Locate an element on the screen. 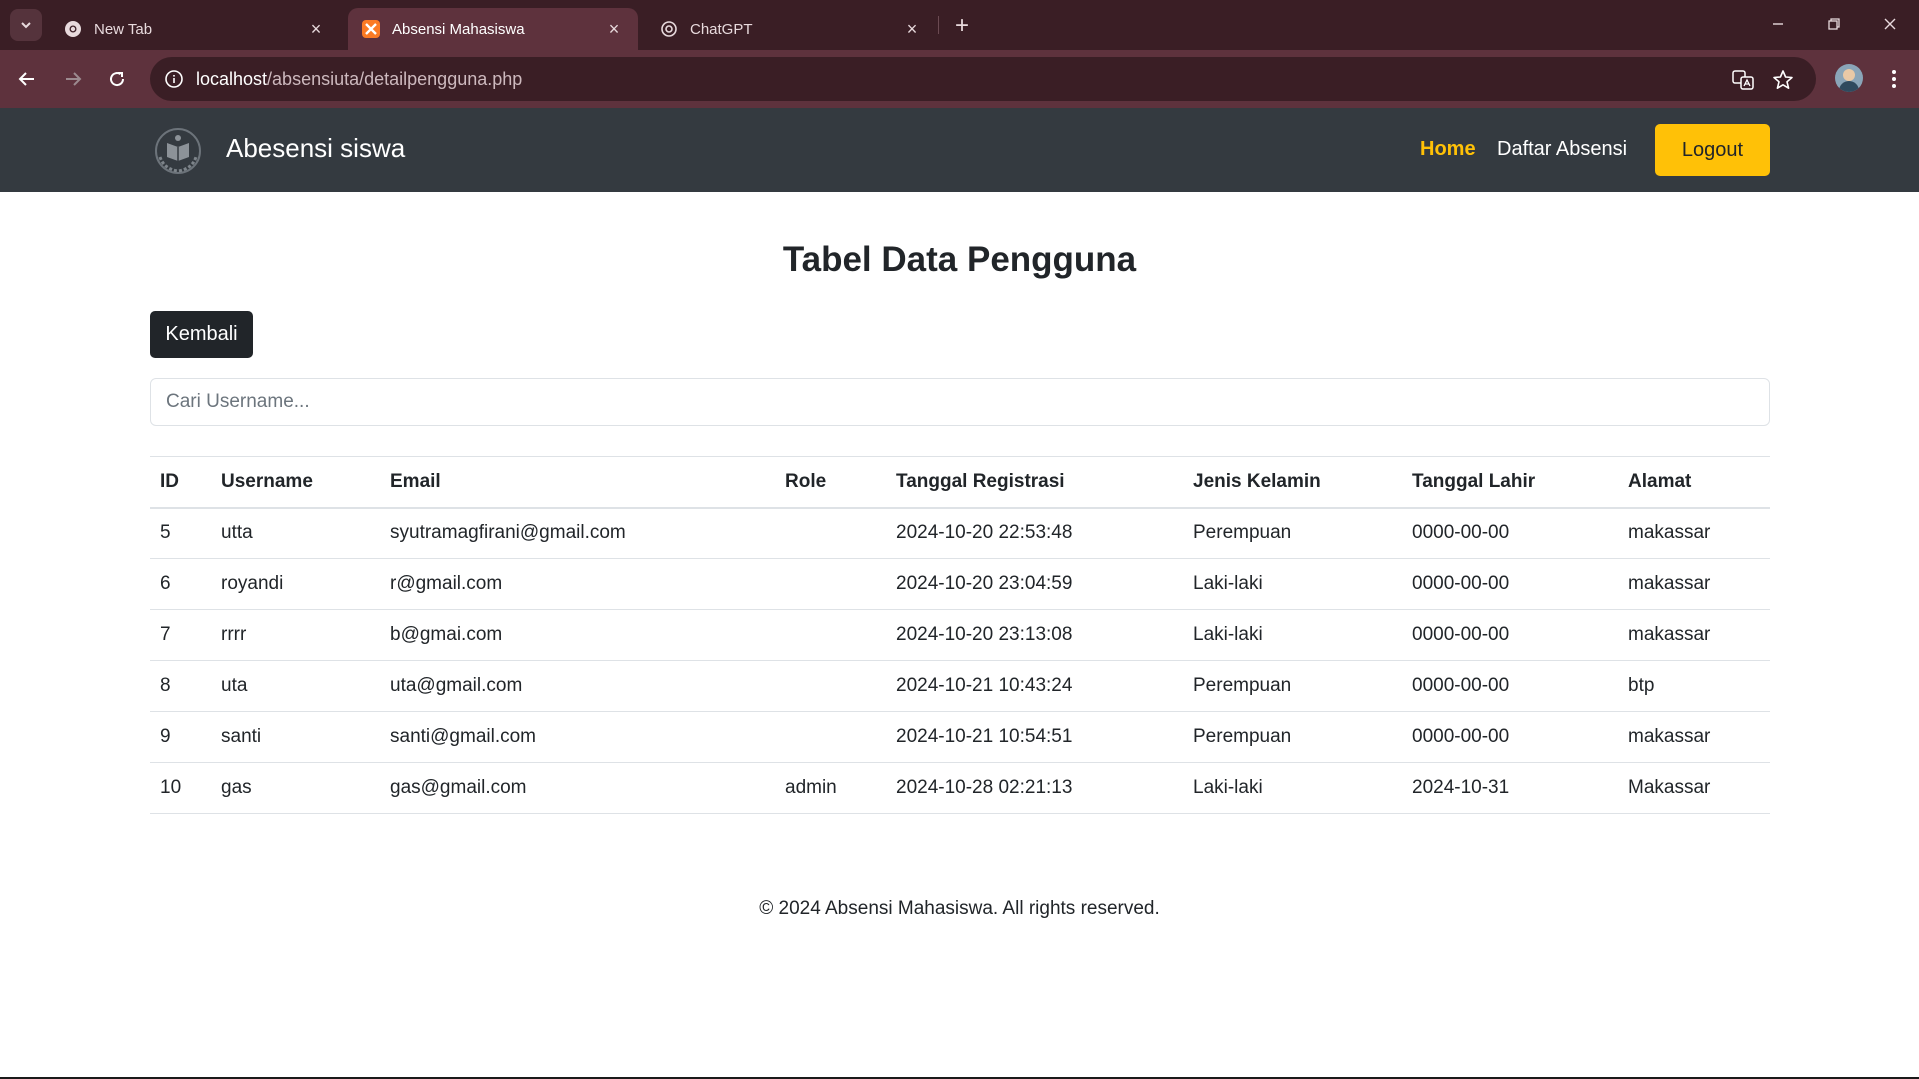  profile-avatar is located at coordinates (1849, 78).